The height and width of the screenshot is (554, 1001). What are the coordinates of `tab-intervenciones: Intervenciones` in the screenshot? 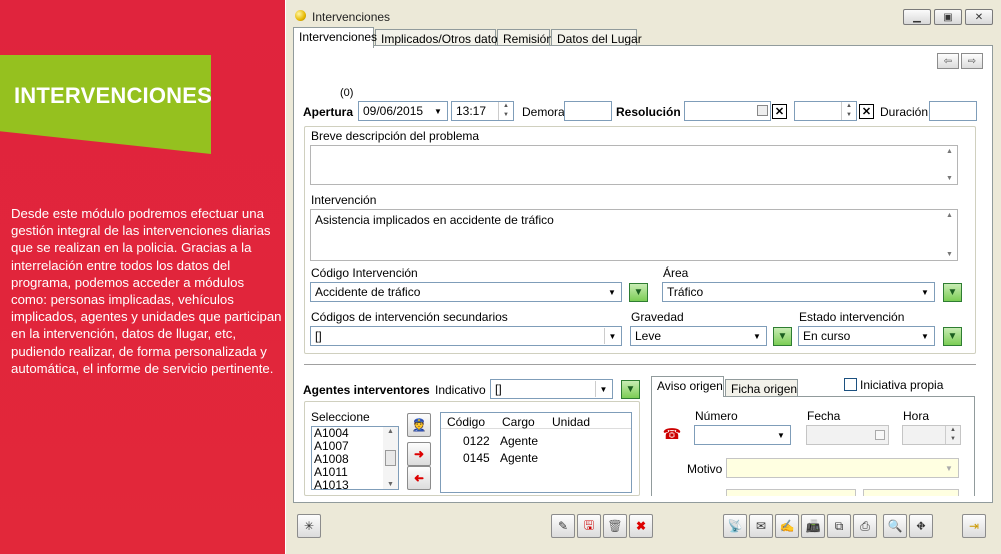 It's located at (335, 37).